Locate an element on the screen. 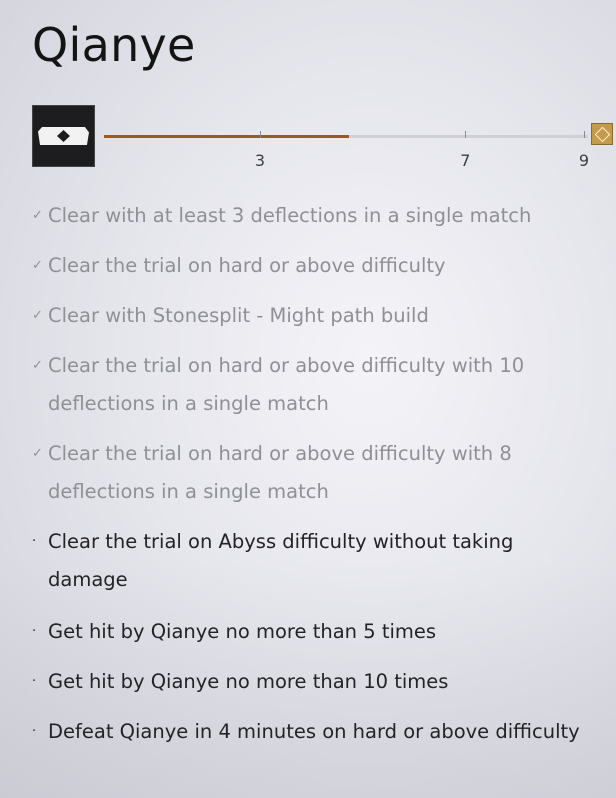 The image size is (616, 798). progress-tick-label: 9 is located at coordinates (584, 160).